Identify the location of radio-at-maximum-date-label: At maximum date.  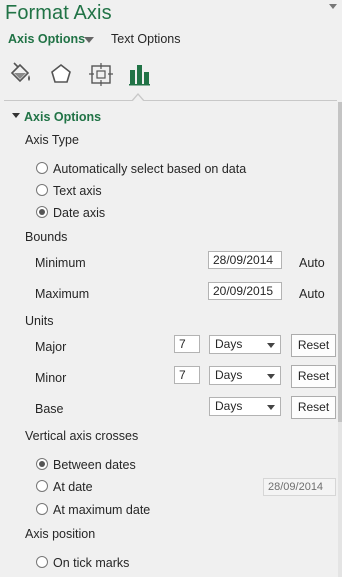
(101, 510).